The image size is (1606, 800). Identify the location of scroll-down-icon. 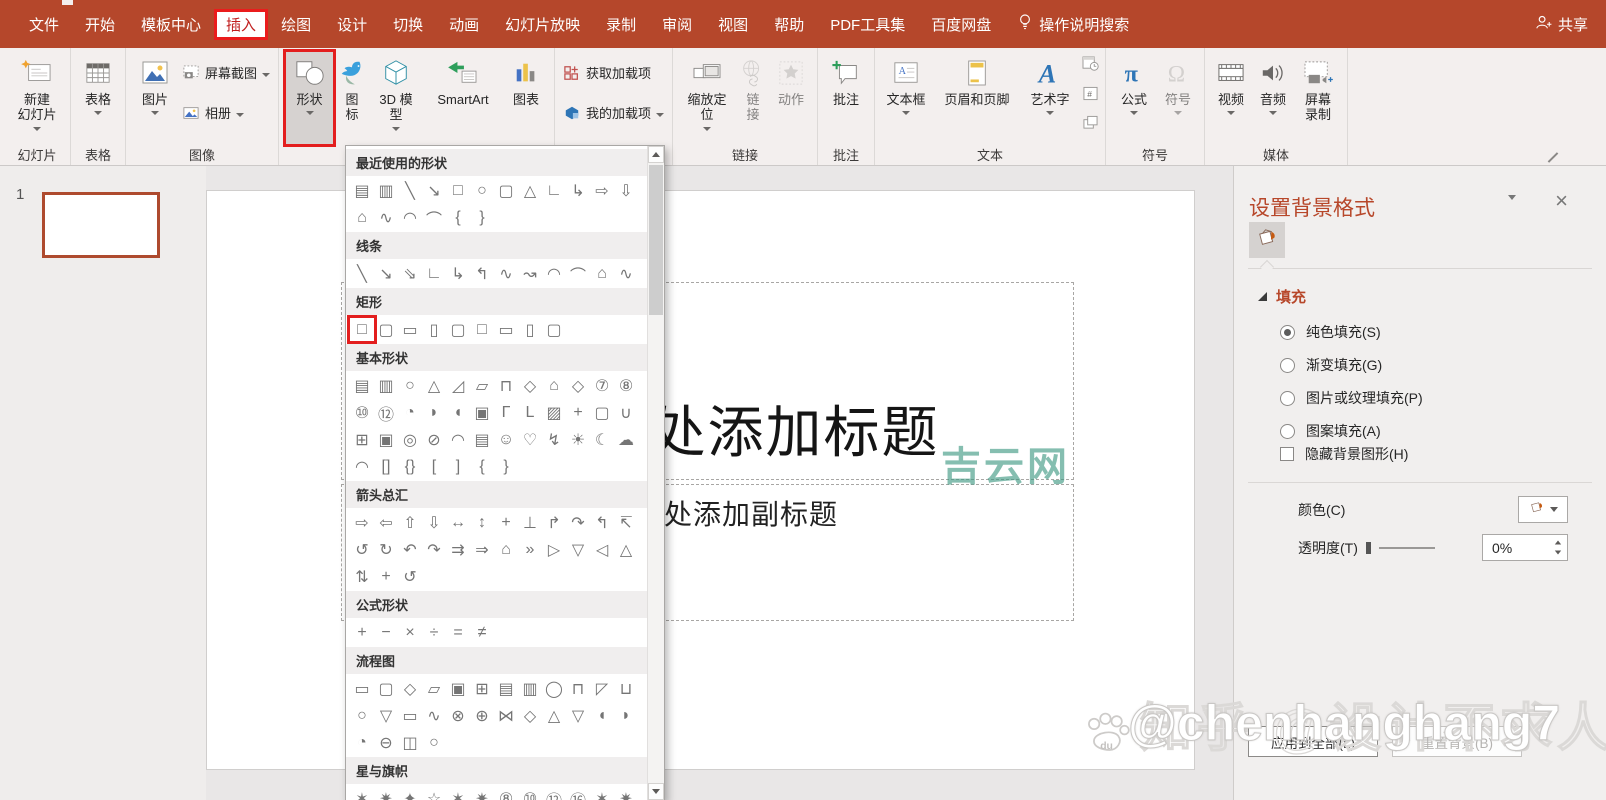
(656, 791).